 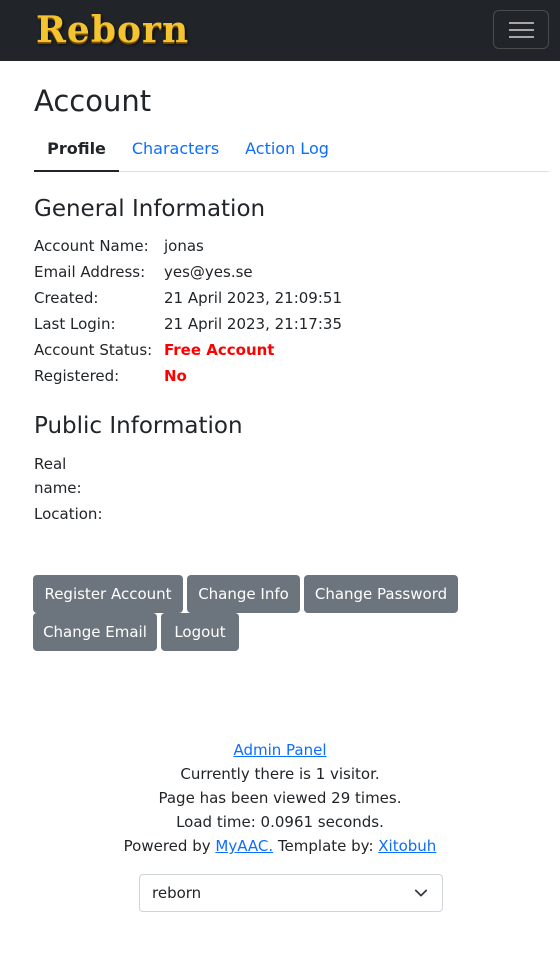 I want to click on account-status-value: Free Account, so click(x=219, y=350).